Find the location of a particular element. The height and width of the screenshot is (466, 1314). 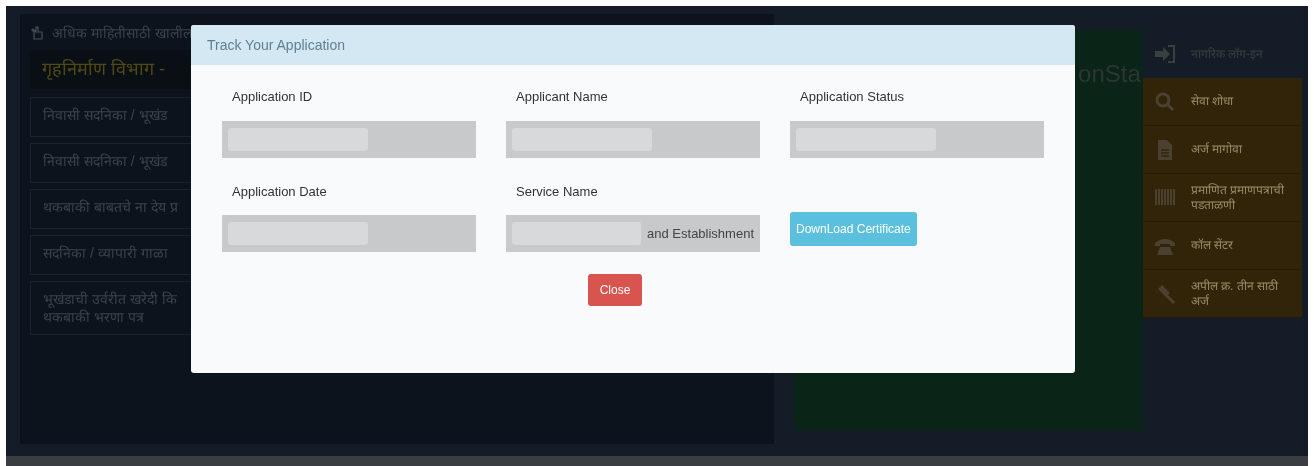

menu-item: प्रमाणित प्रमाणपत्राची पडताळणी is located at coordinates (1222, 198).